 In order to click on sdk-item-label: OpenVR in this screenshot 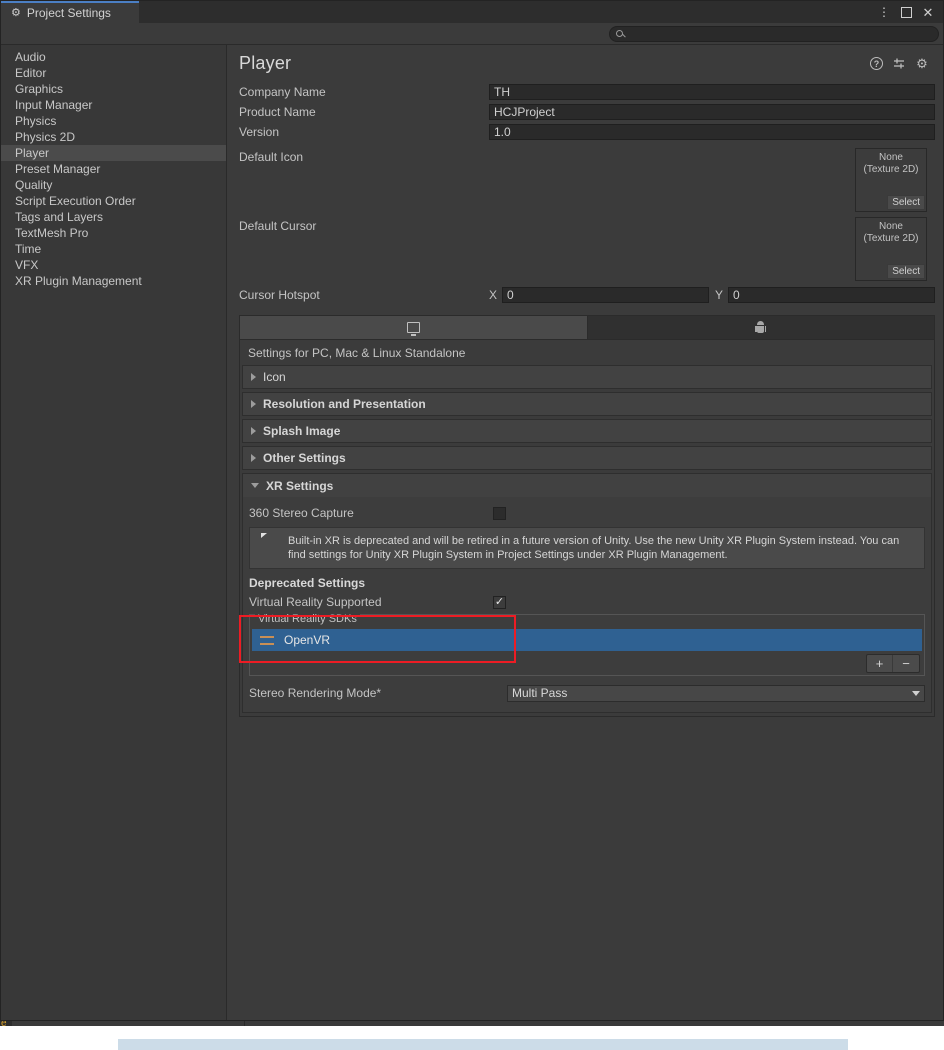, I will do `click(307, 640)`.